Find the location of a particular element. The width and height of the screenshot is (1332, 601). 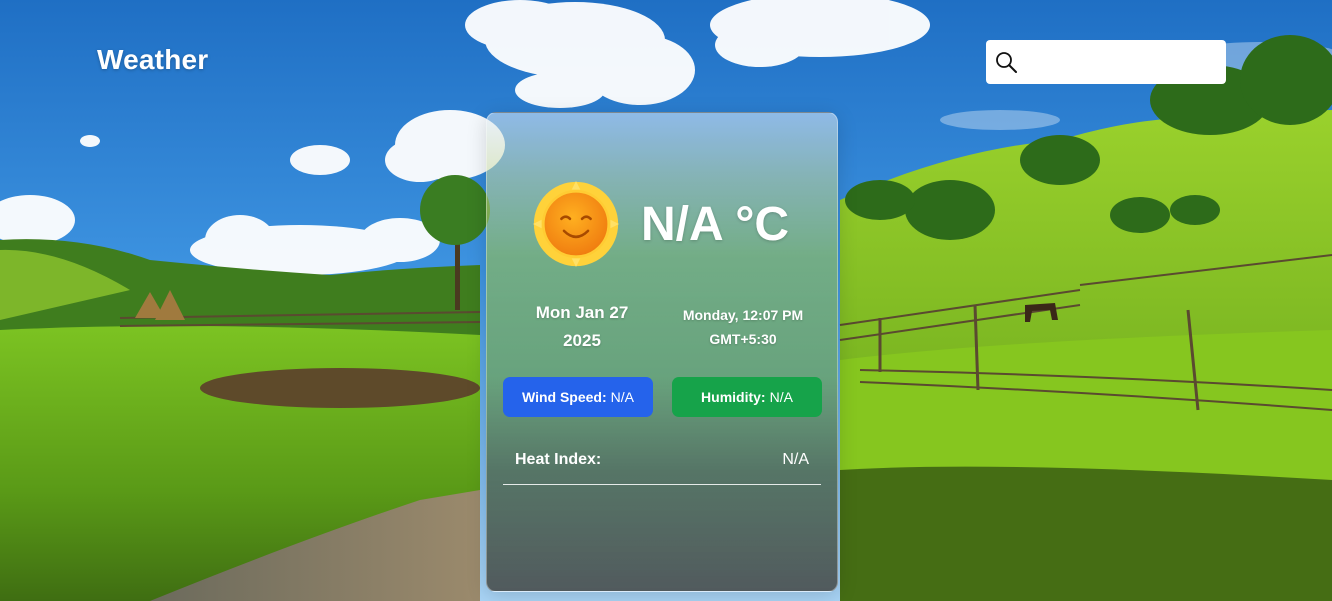

date-display: Mon Jan 27 2025 is located at coordinates (582, 327).